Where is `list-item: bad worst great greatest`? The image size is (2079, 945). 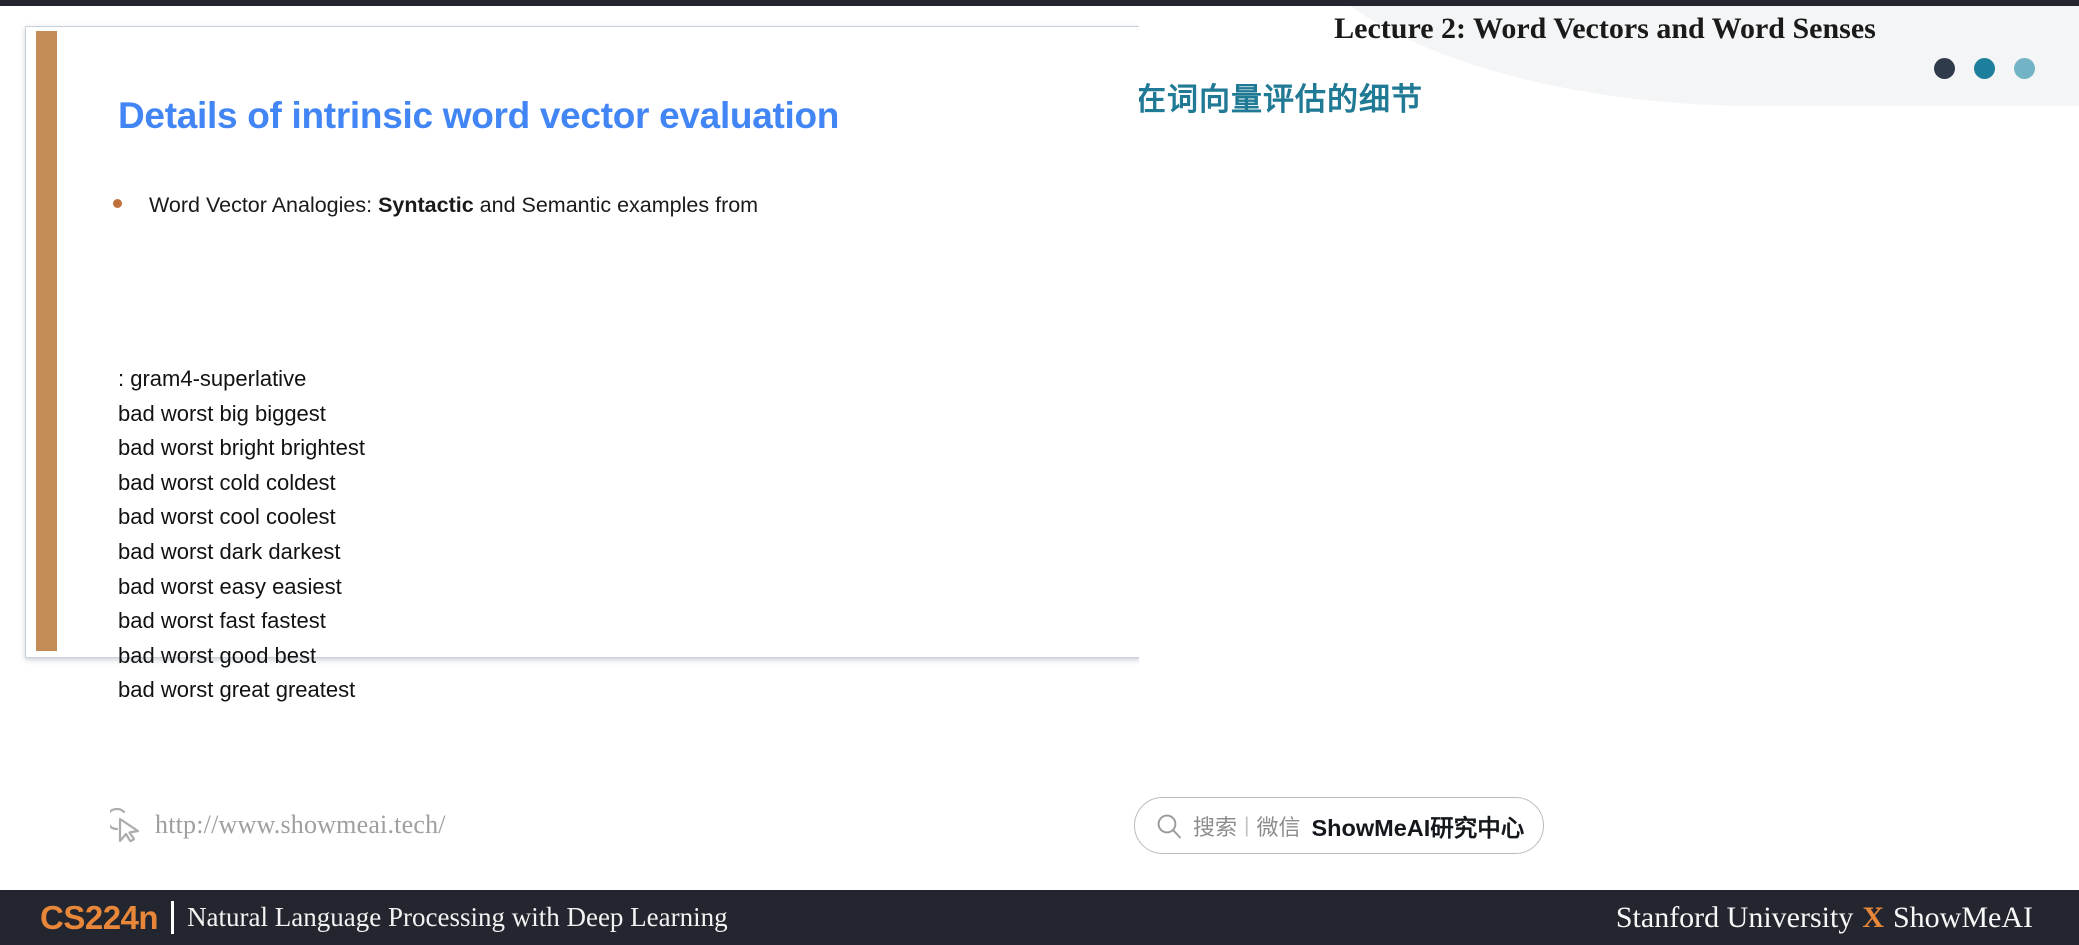
list-item: bad worst great greatest is located at coordinates (237, 690).